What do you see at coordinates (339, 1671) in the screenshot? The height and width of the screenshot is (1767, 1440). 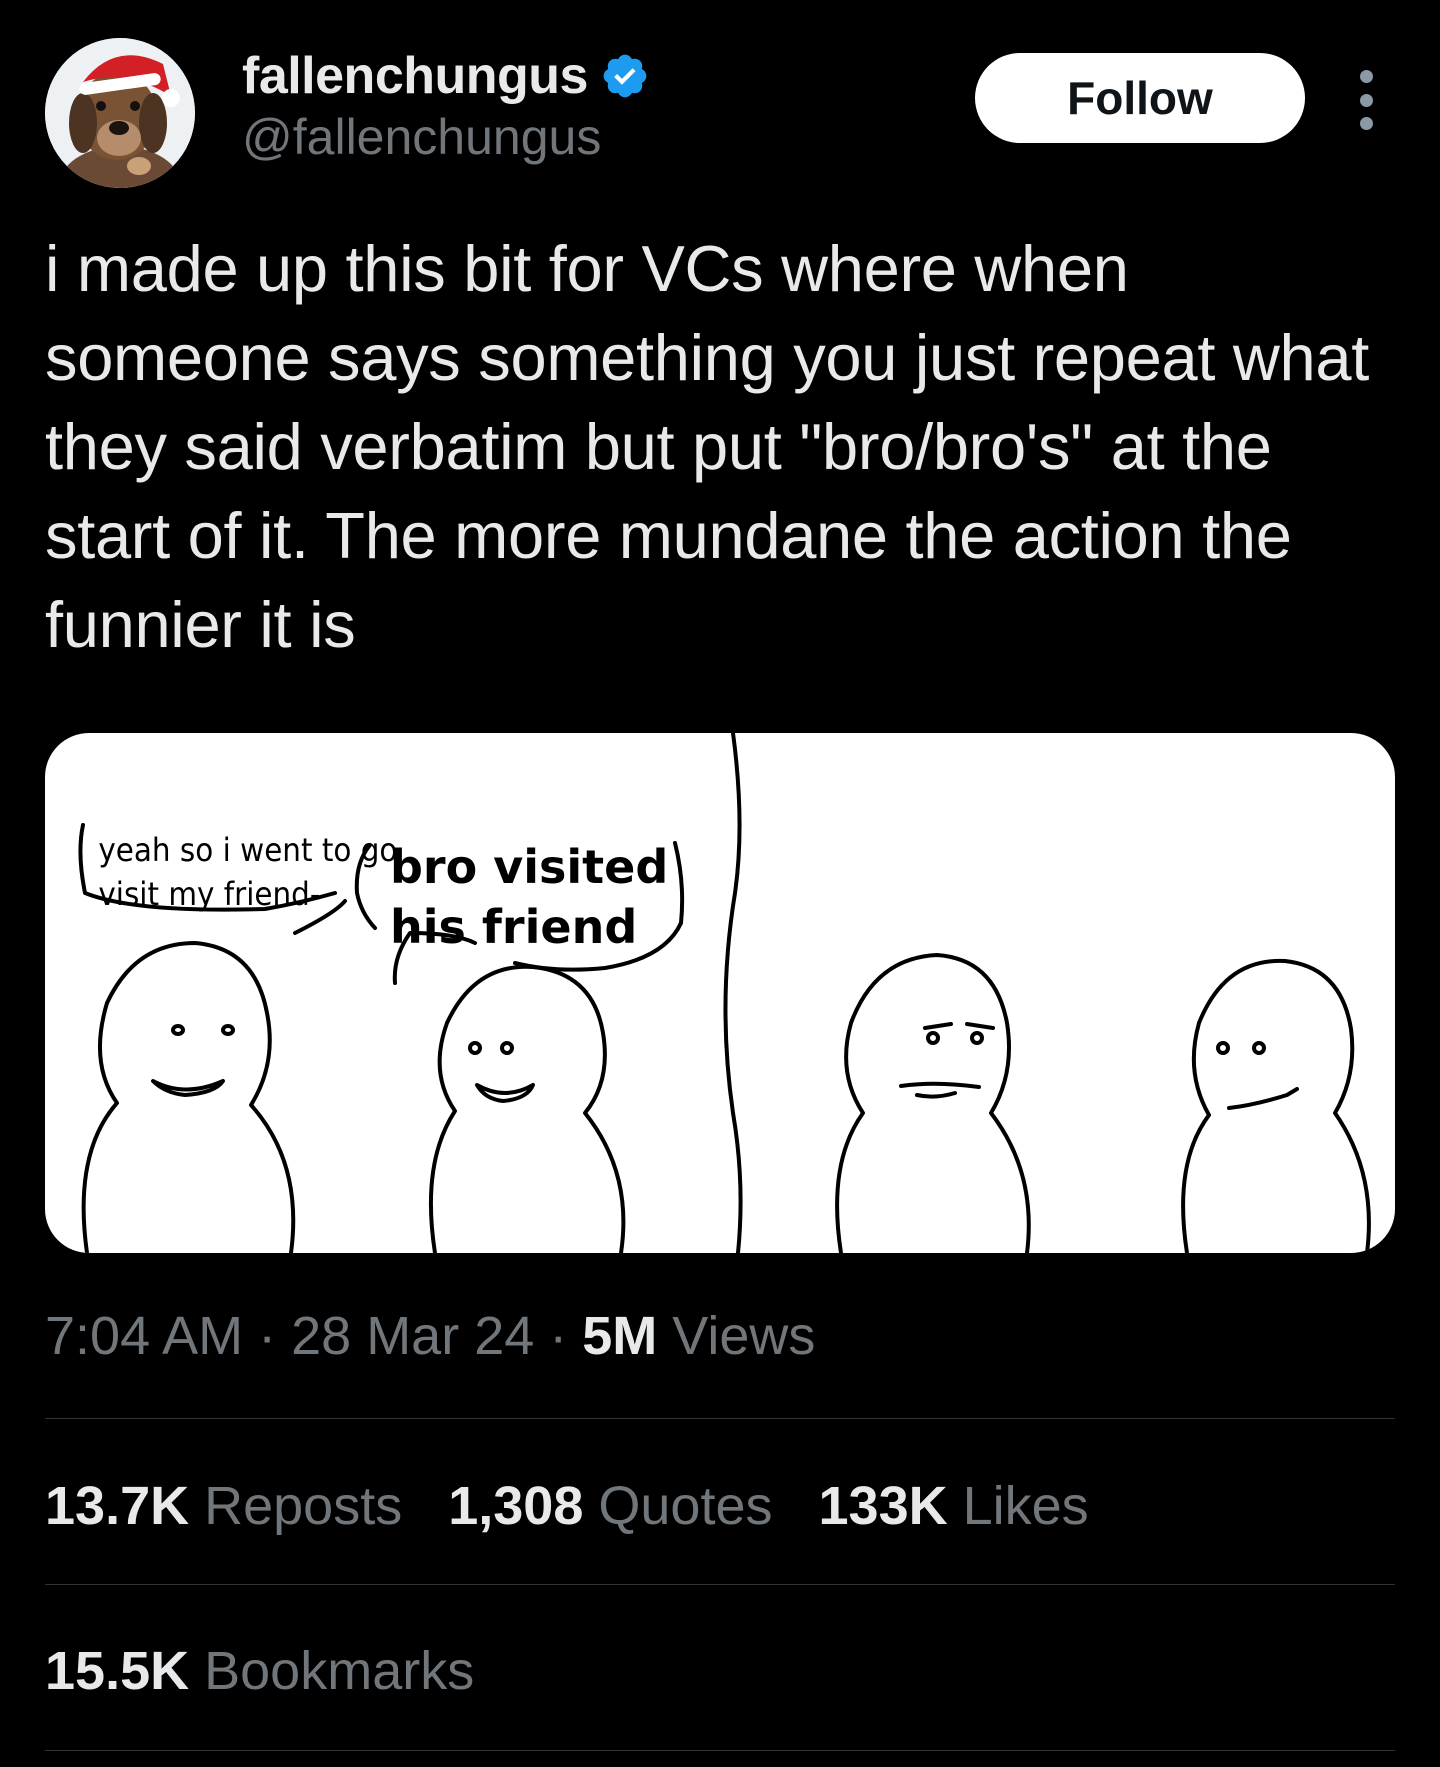 I see `bookmarks-label: Bookmarks` at bounding box center [339, 1671].